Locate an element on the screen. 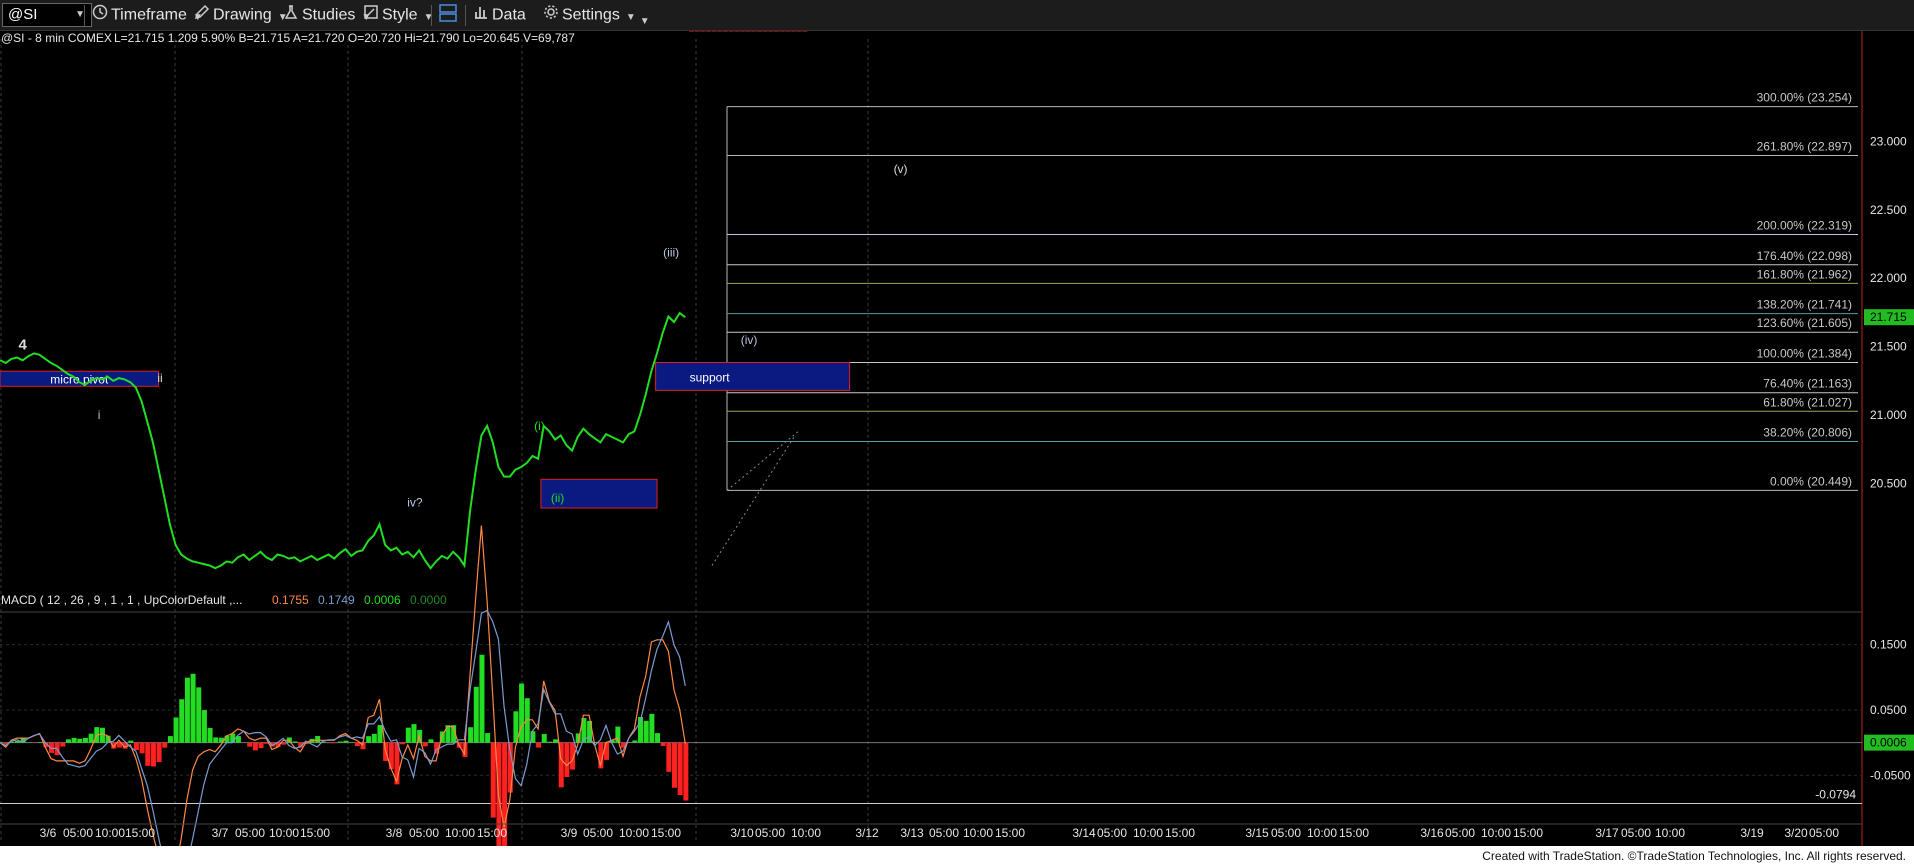 Image resolution: width=1914 pixels, height=866 pixels. macd-tick-label: 0.1500 is located at coordinates (1888, 645).